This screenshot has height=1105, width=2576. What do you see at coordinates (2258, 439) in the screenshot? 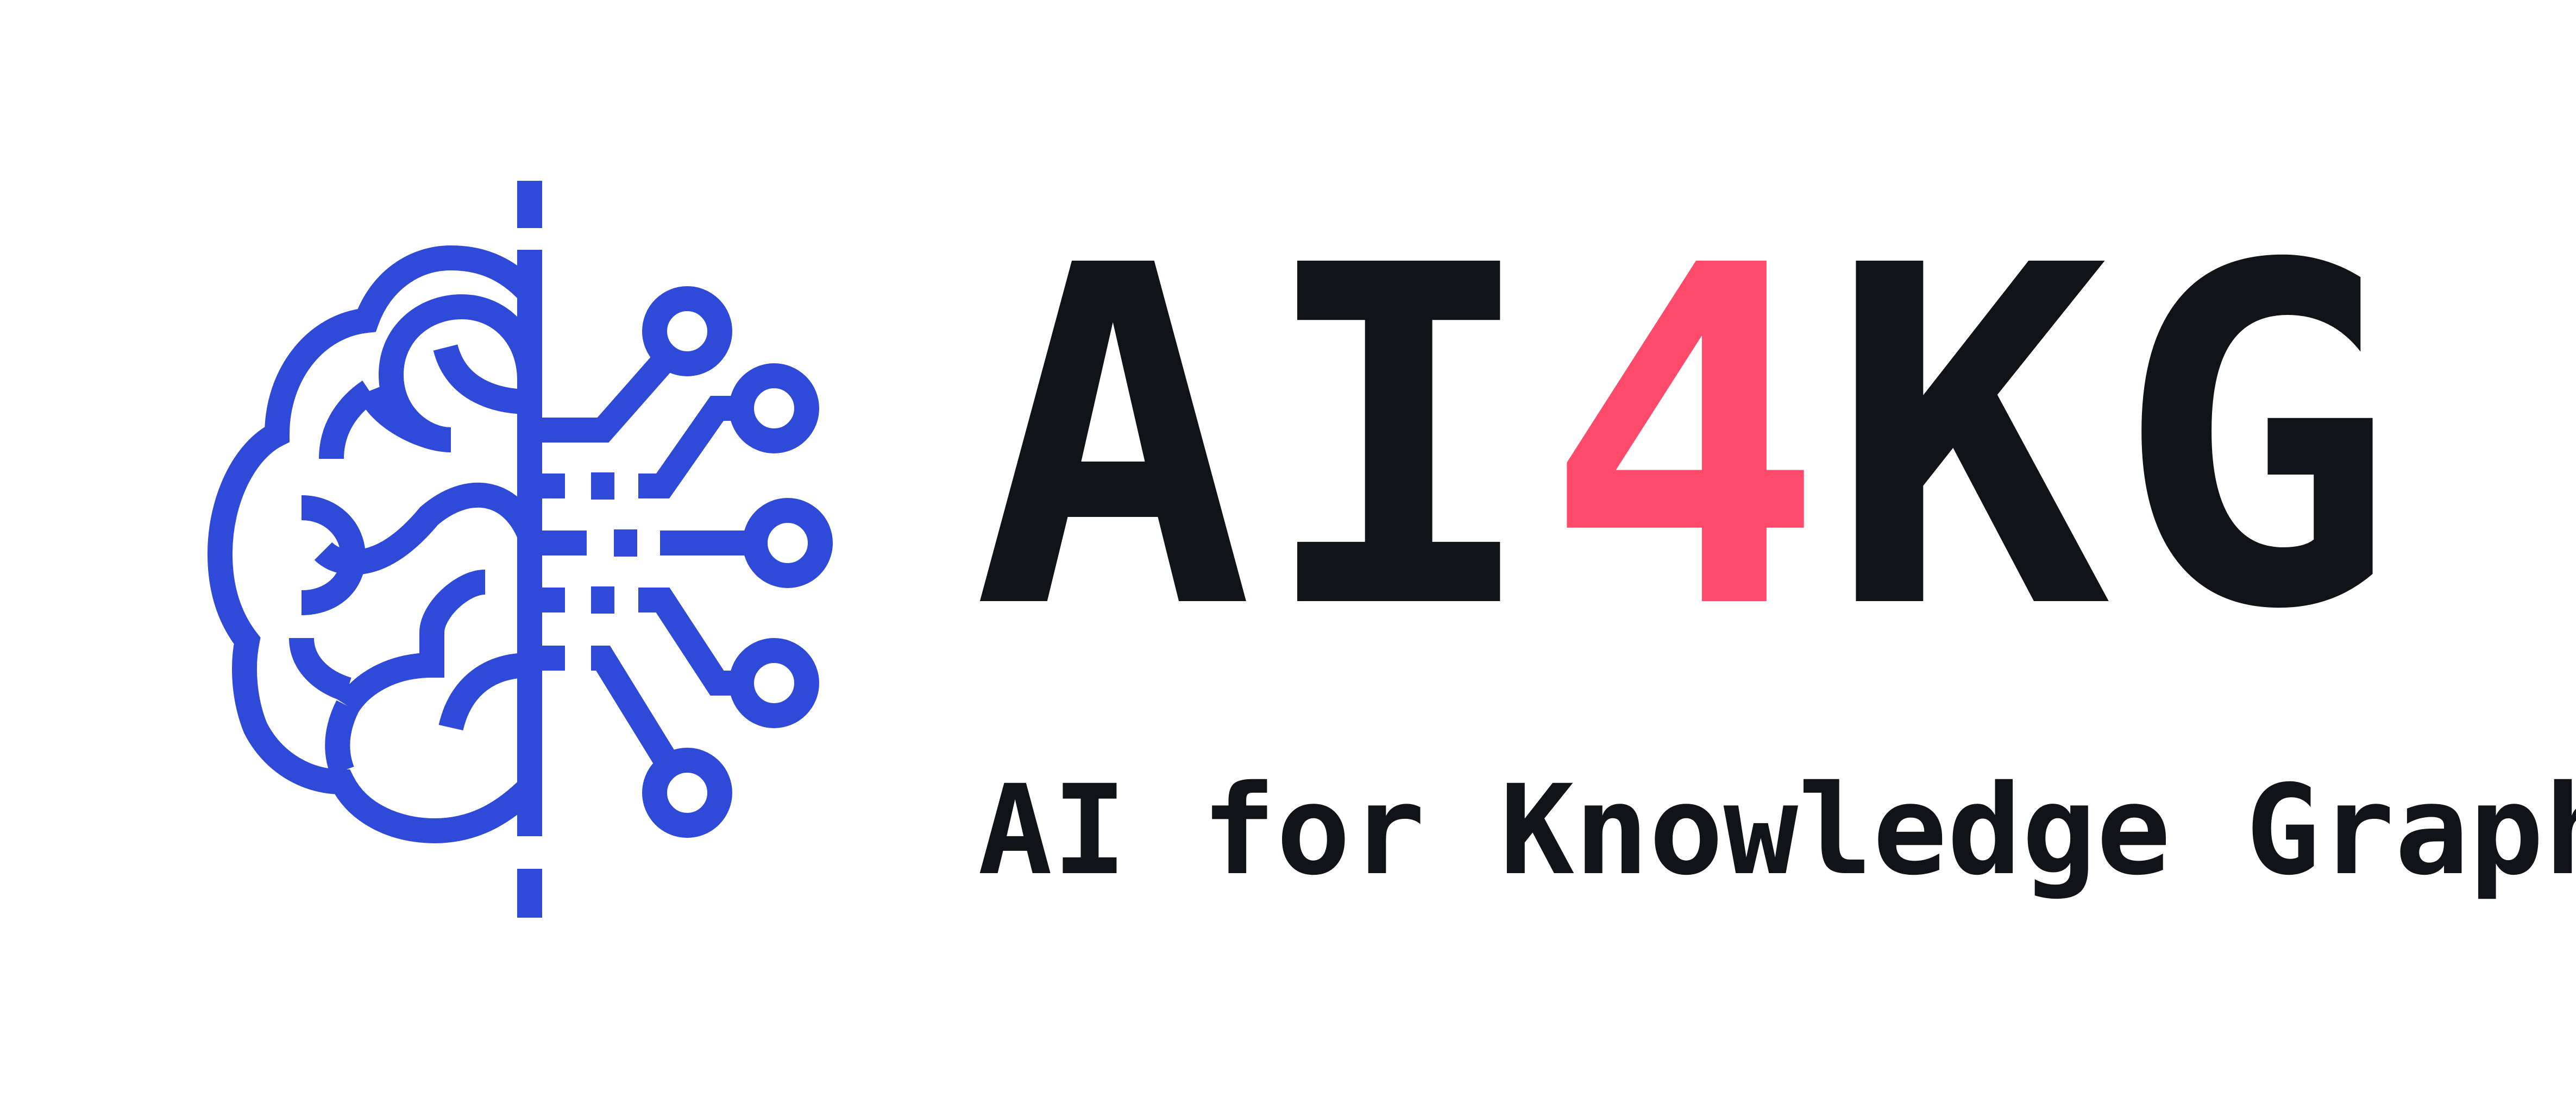
I see `wordmark-letter: G` at bounding box center [2258, 439].